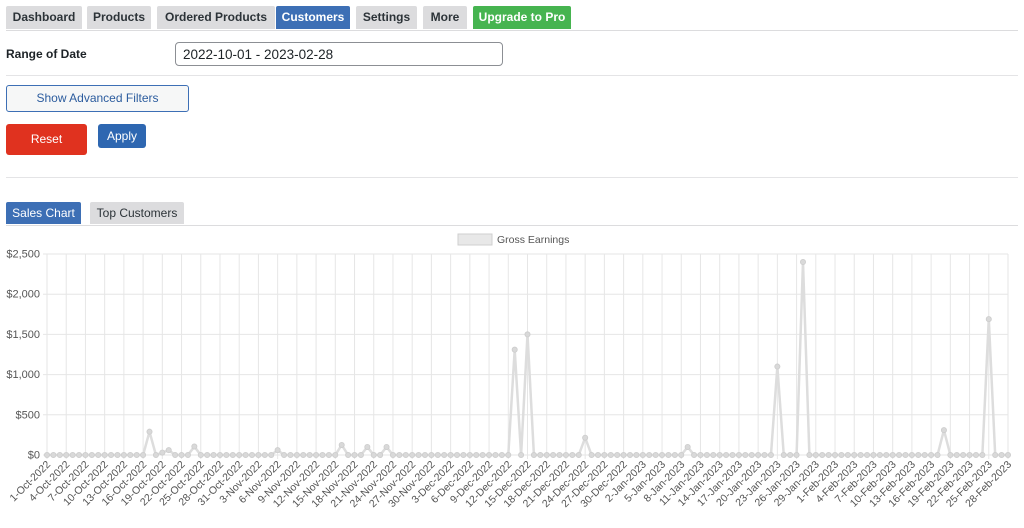  Describe the element at coordinates (445, 17) in the screenshot. I see `tab-more: More` at that location.